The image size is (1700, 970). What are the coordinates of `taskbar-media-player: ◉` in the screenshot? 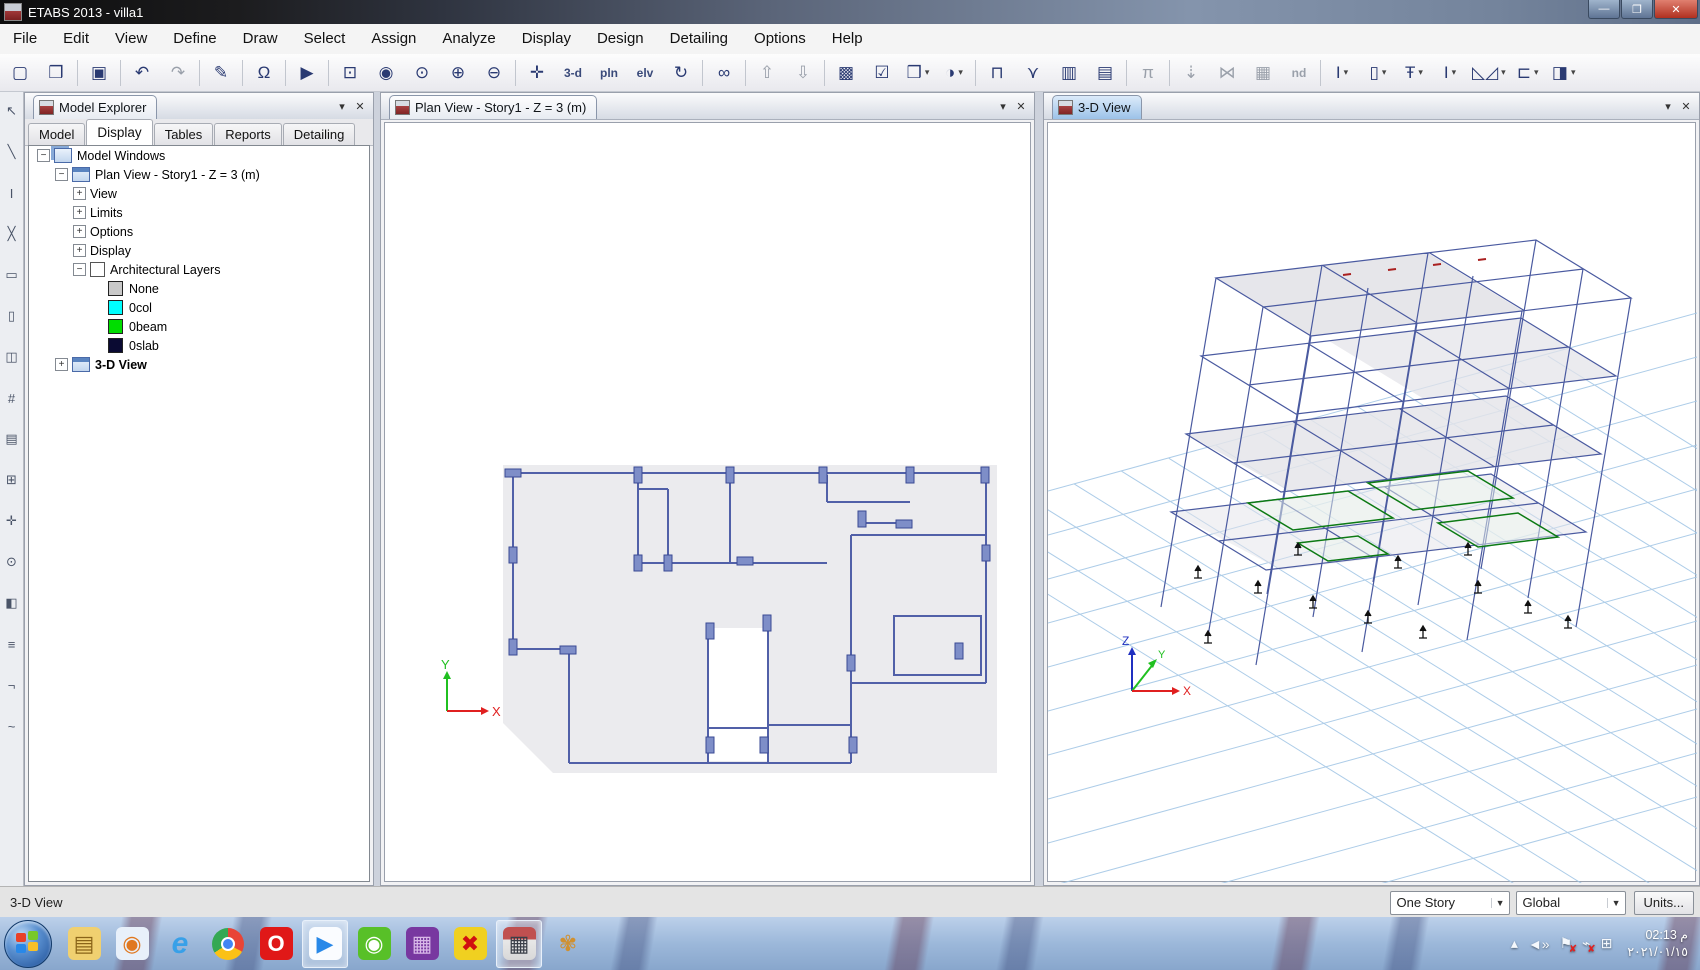 It's located at (132, 944).